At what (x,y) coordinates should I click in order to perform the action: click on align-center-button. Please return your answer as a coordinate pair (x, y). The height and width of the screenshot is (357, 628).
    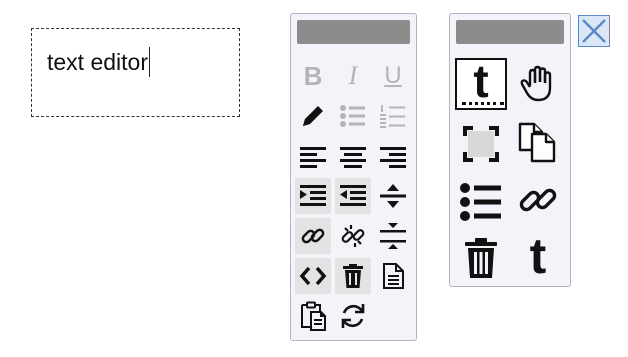
    Looking at the image, I should click on (353, 156).